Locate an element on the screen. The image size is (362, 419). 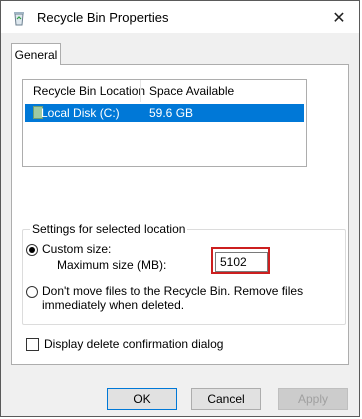
location-cell: Local Disk (C:) is located at coordinates (80, 113).